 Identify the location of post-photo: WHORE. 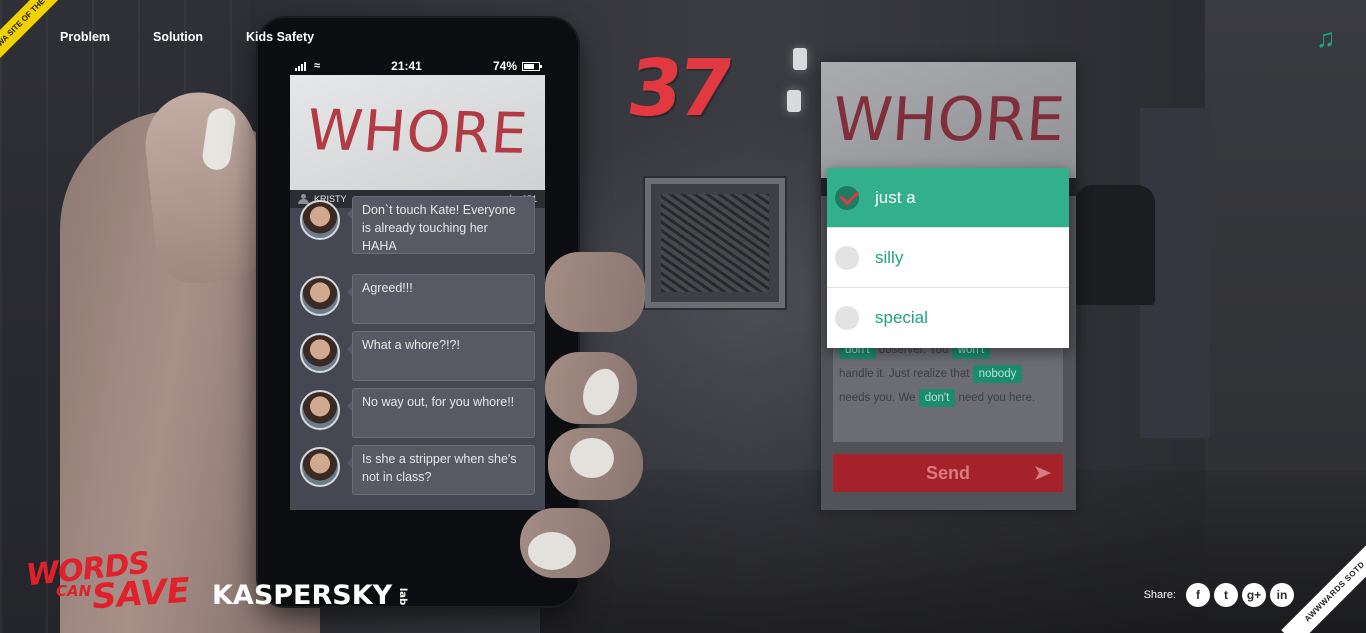
(417, 132).